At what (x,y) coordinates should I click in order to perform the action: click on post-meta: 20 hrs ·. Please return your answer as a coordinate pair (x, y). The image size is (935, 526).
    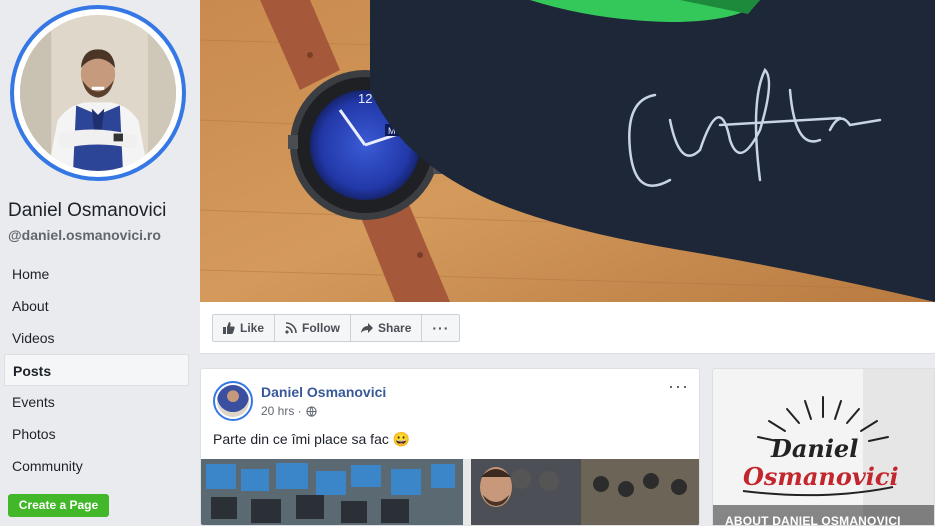
    Looking at the image, I should click on (289, 411).